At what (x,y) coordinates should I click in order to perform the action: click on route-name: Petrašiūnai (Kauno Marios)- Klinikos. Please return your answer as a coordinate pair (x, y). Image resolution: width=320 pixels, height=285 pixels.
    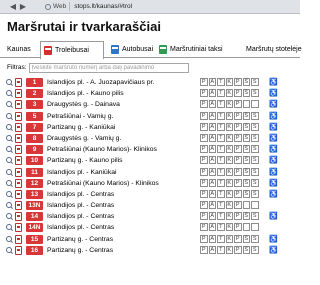
    Looking at the image, I should click on (123, 150).